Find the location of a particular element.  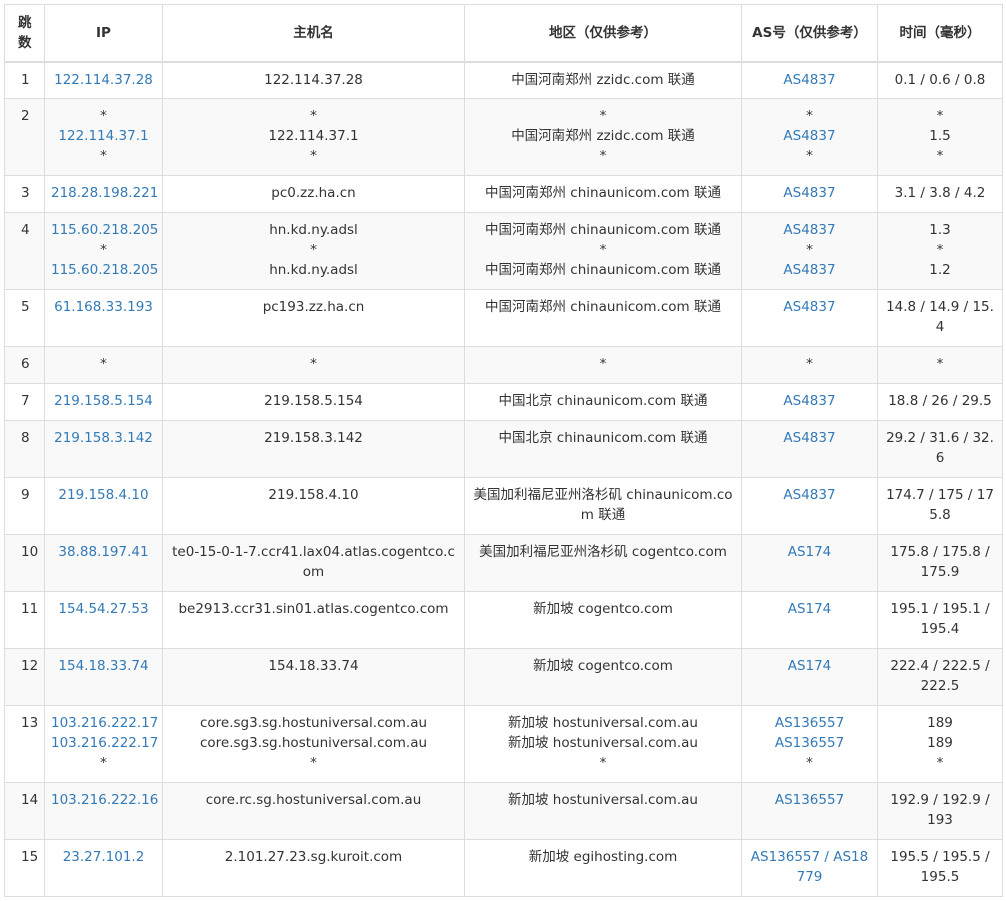

ip-link: 154.18.33.74 is located at coordinates (103, 666).